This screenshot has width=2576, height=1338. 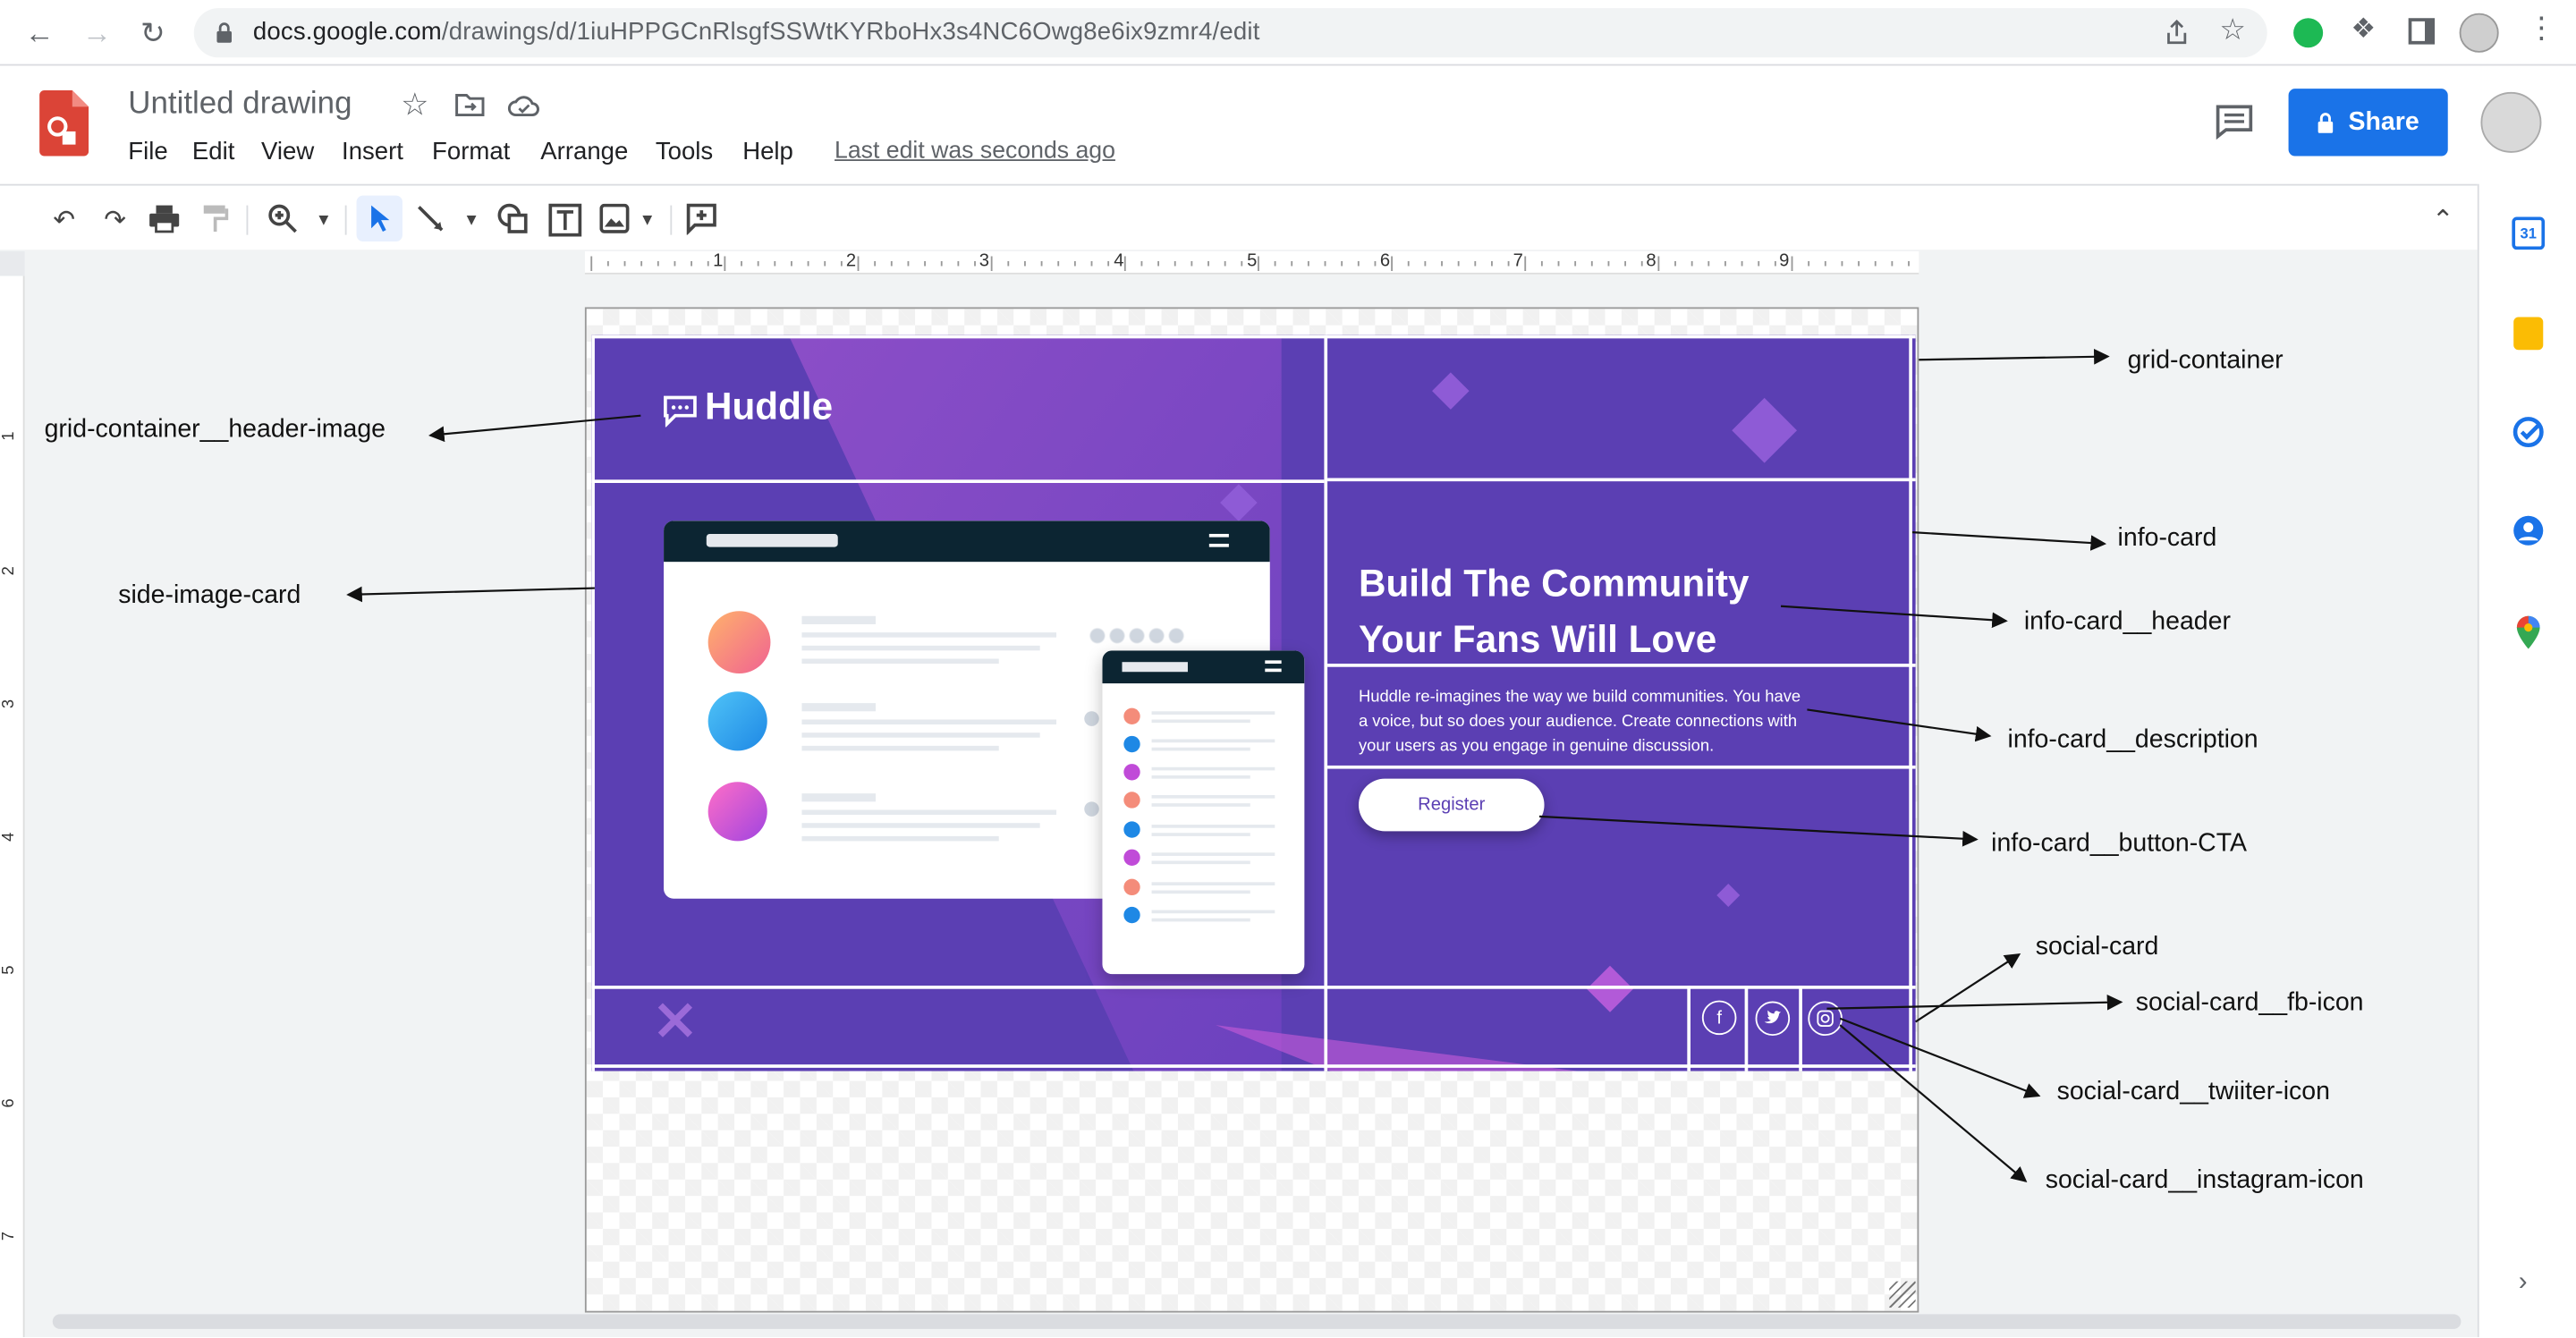 I want to click on annotation-social-twitter: social-card__twiiter-icon, so click(x=2193, y=1091).